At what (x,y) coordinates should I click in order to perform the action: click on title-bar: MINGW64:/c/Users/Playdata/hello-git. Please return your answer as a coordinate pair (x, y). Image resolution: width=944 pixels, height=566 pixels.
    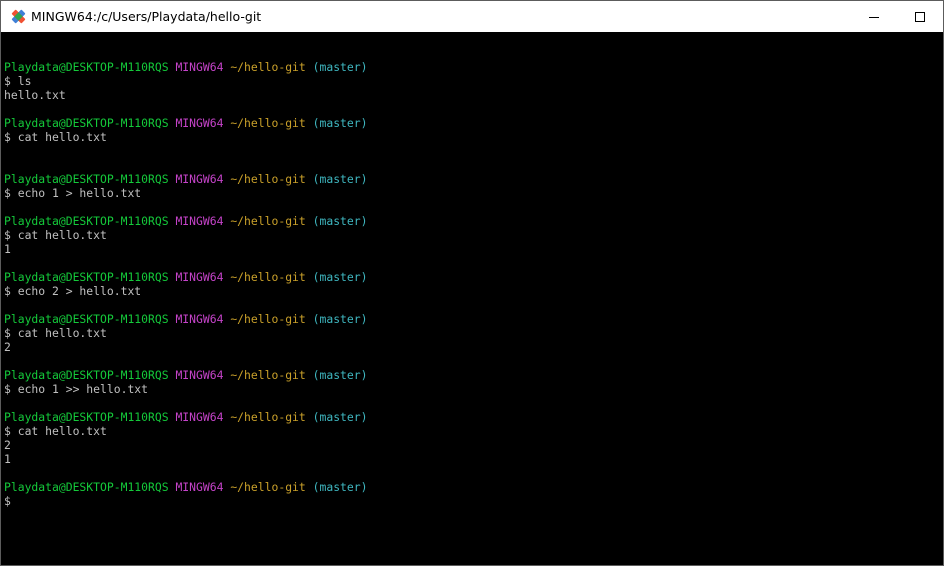
    Looking at the image, I should click on (472, 16).